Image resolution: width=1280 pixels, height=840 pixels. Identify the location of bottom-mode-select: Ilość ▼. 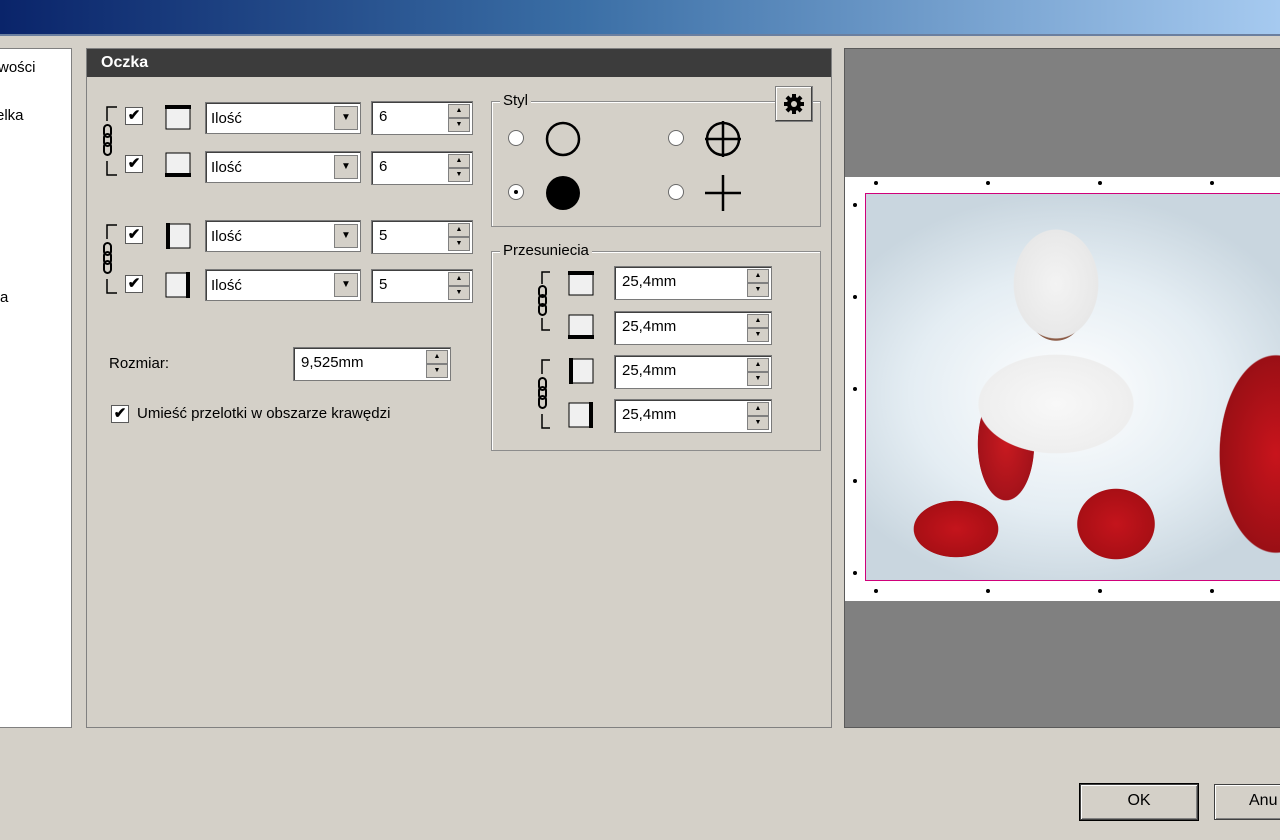
(283, 167).